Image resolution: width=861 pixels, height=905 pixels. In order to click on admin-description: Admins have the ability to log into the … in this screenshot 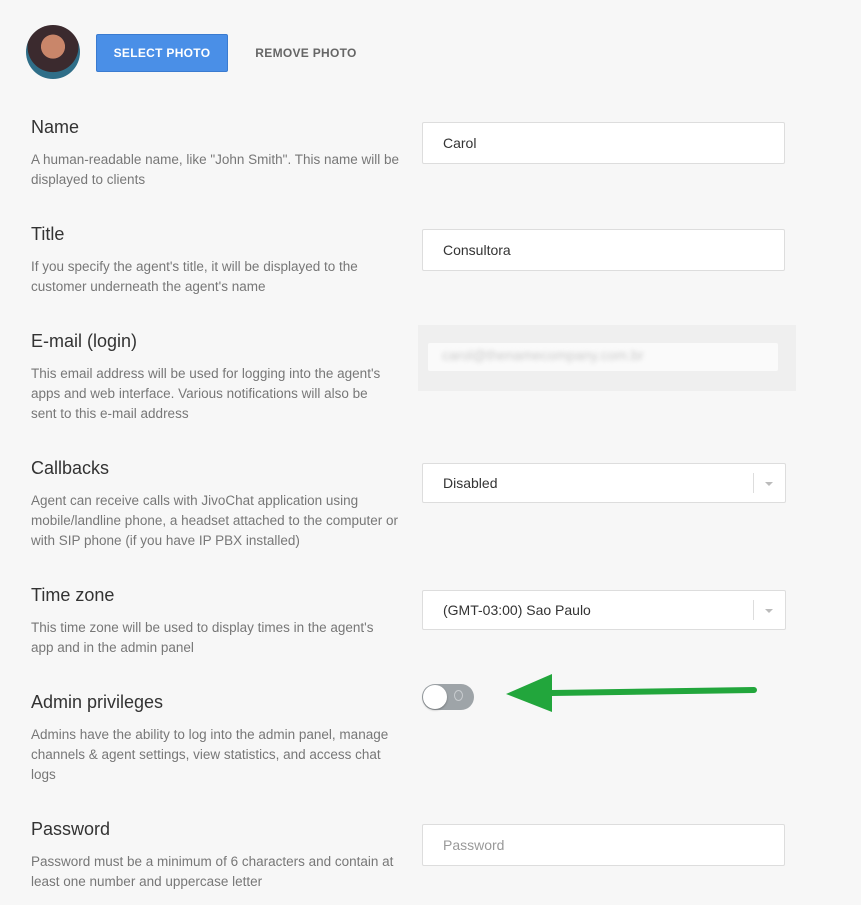, I will do `click(210, 754)`.